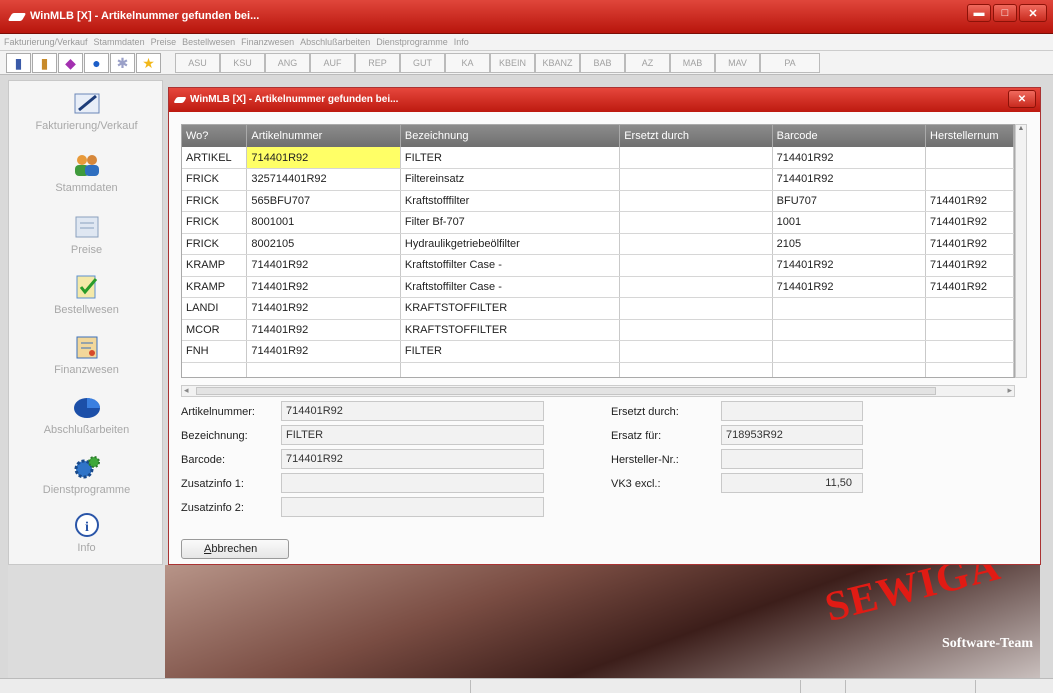 Image resolution: width=1053 pixels, height=693 pixels. Describe the element at coordinates (849, 136) in the screenshot. I see `column-header-barcode: Barcode` at that location.